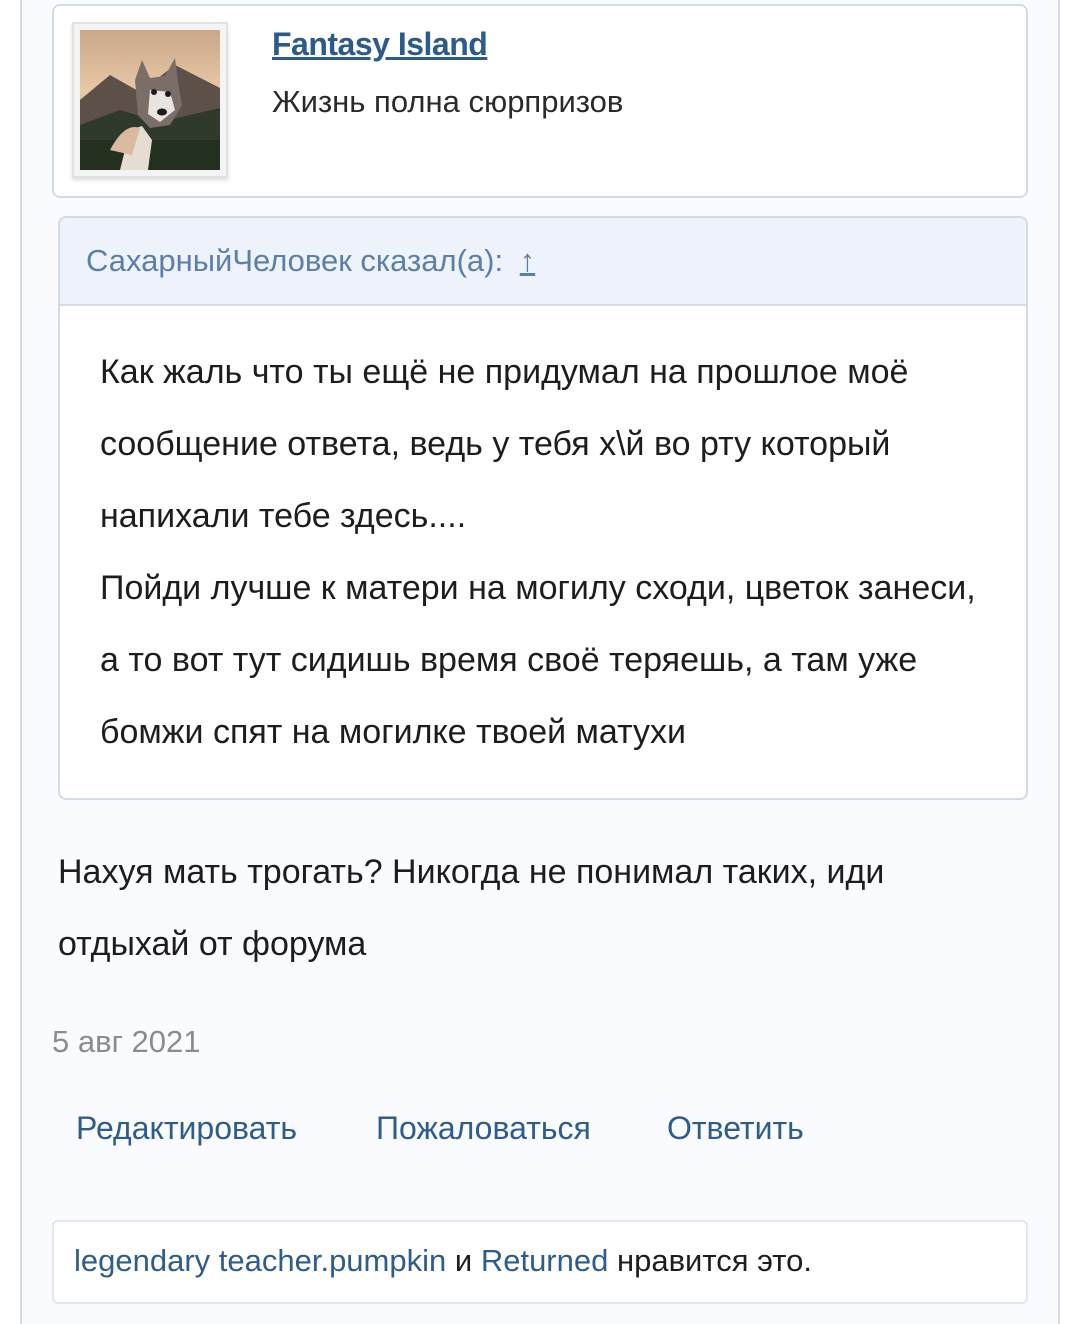  What do you see at coordinates (545, 1260) in the screenshot?
I see `like-user-link: Returned` at bounding box center [545, 1260].